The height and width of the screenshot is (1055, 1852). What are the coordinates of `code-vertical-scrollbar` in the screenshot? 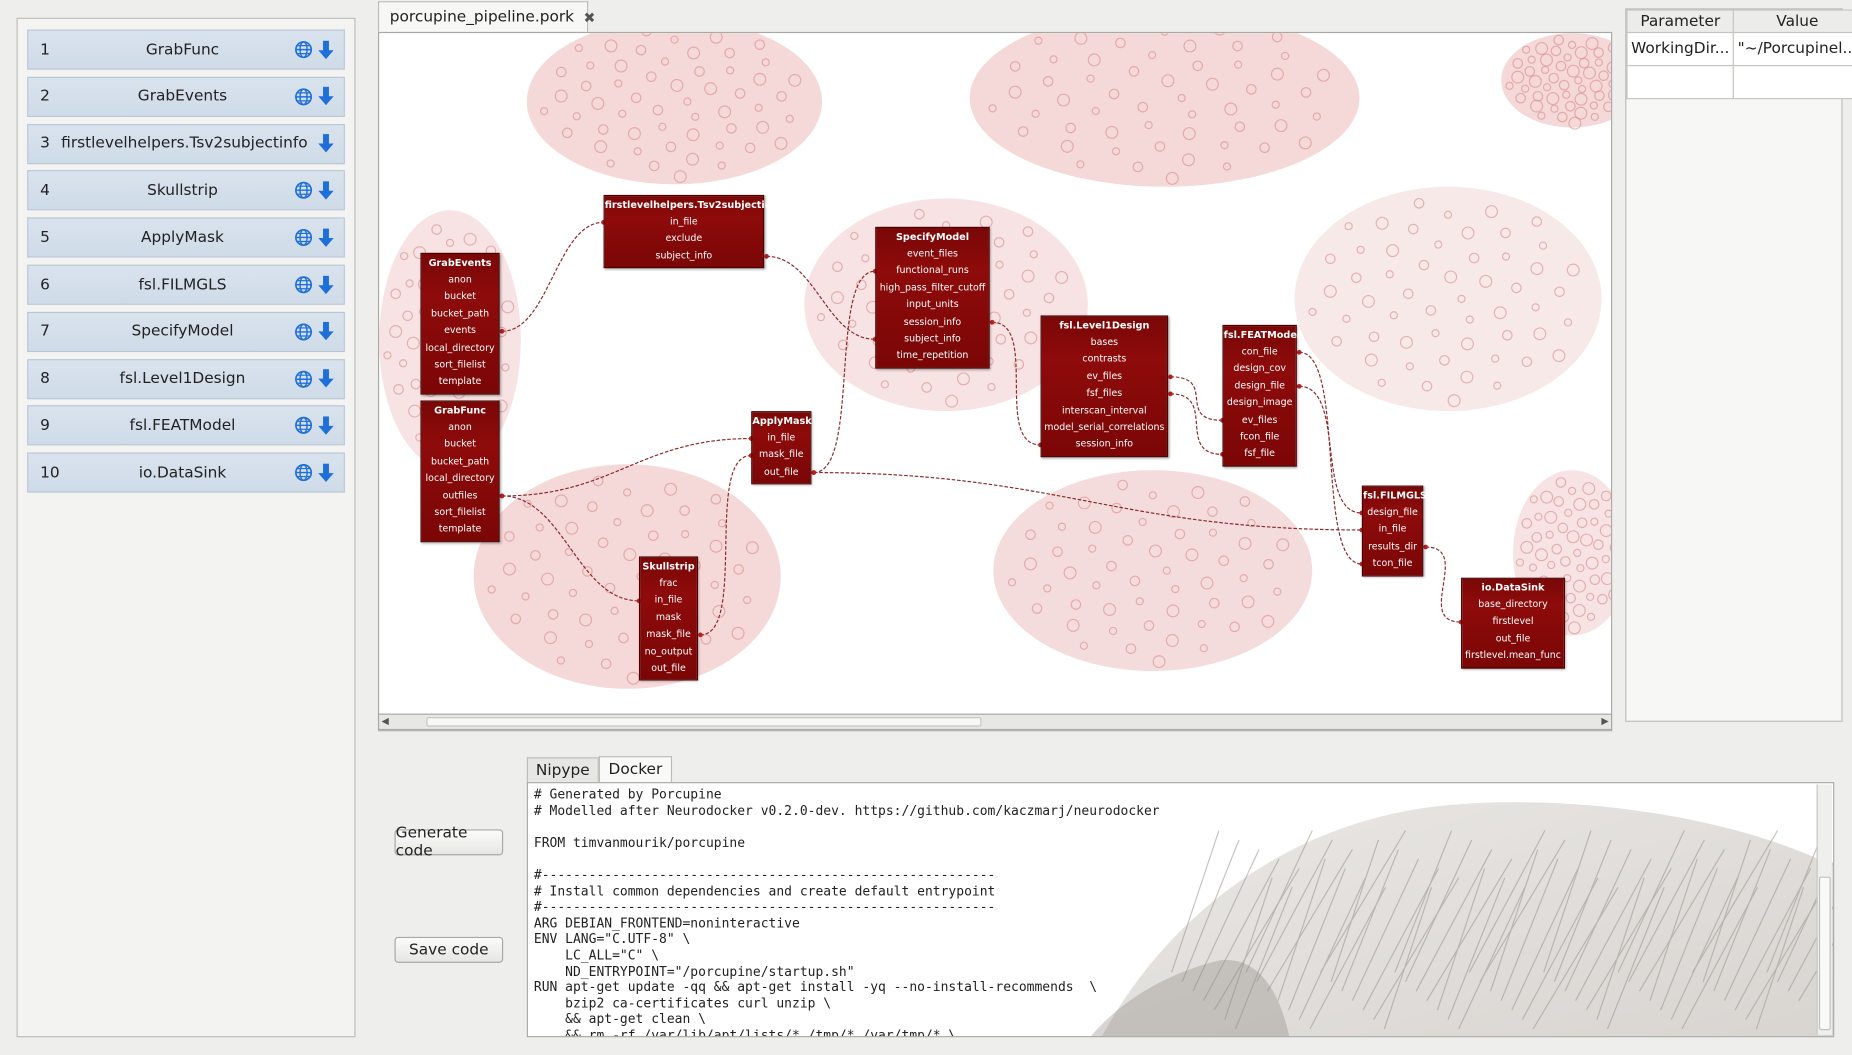 It's located at (1824, 909).